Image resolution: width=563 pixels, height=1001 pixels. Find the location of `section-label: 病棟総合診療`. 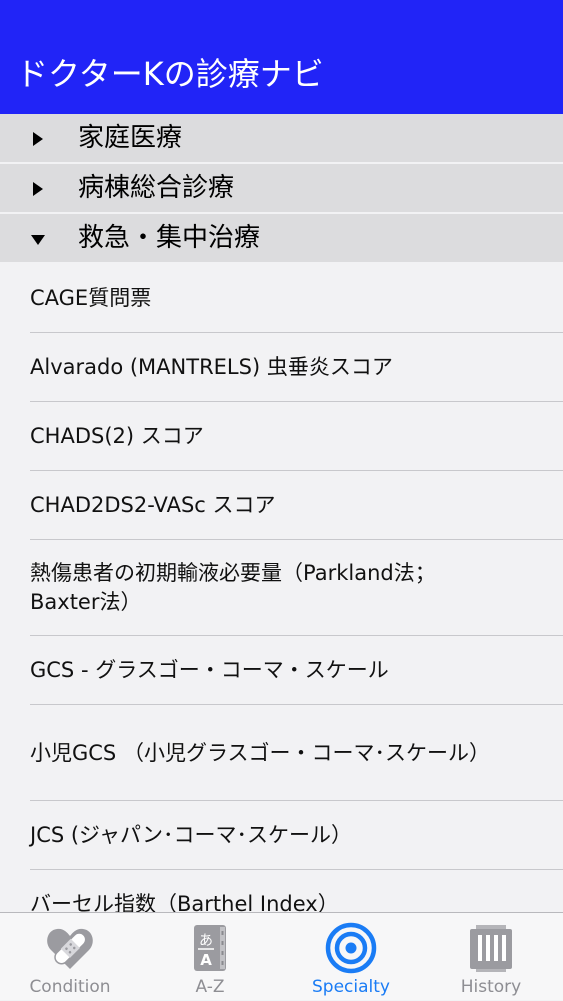

section-label: 病棟総合診療 is located at coordinates (156, 188).